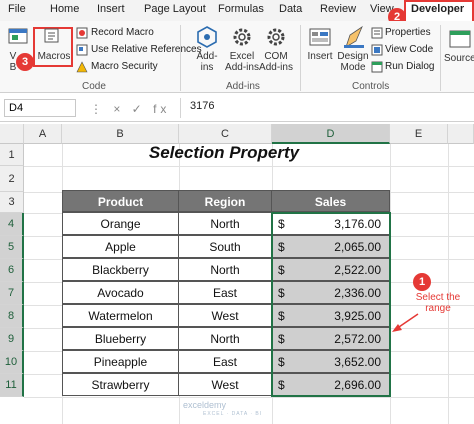 This screenshot has height=424, width=474. Describe the element at coordinates (405, 322) in the screenshot. I see `annotation-arrow-icon` at that location.